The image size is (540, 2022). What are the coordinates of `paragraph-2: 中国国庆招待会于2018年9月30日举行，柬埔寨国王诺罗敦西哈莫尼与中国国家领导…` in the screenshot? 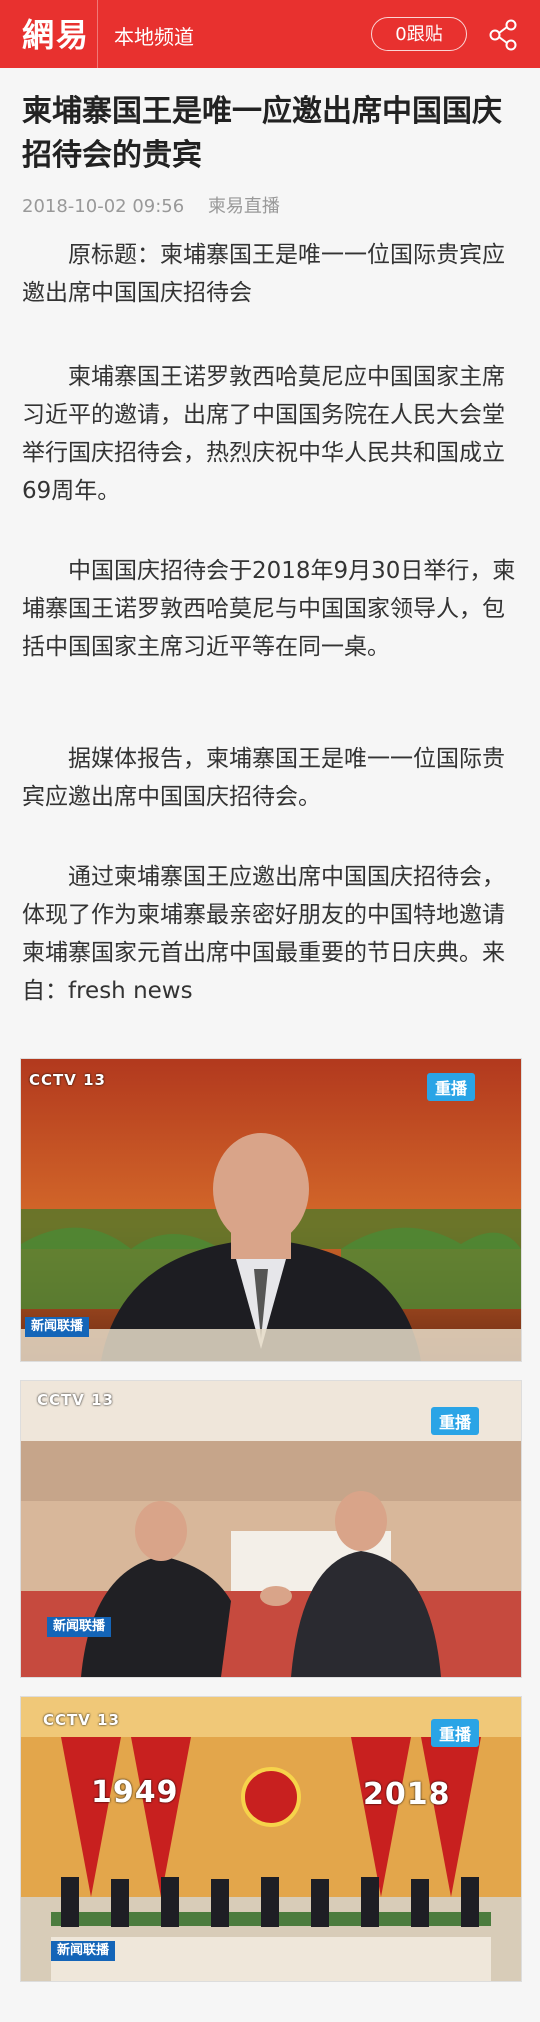 It's located at (269, 609).